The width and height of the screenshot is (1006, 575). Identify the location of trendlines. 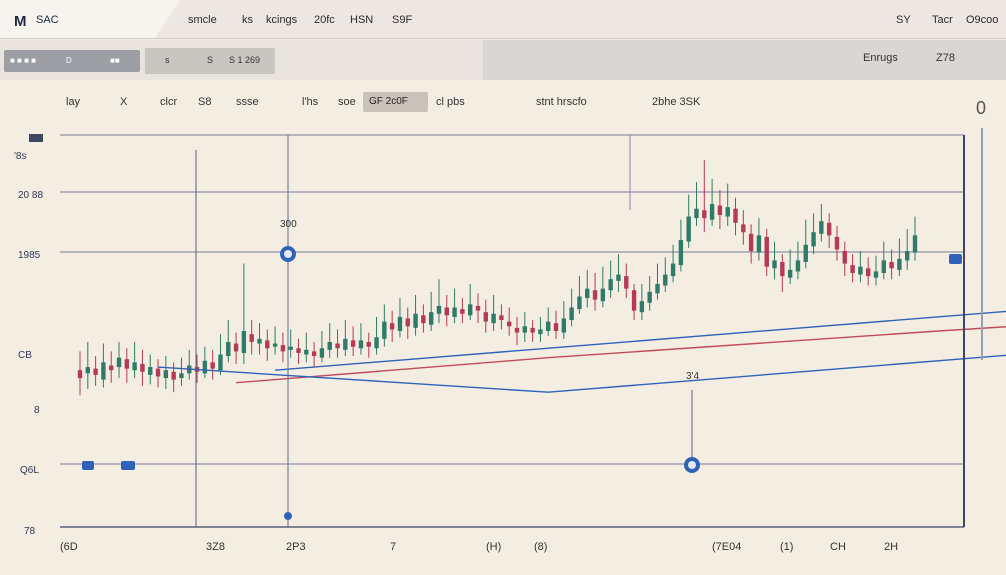
(581, 351).